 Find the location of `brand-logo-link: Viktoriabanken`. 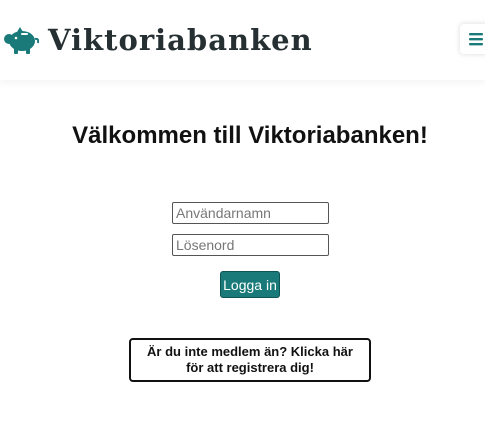

brand-logo-link: Viktoriabanken is located at coordinates (158, 40).